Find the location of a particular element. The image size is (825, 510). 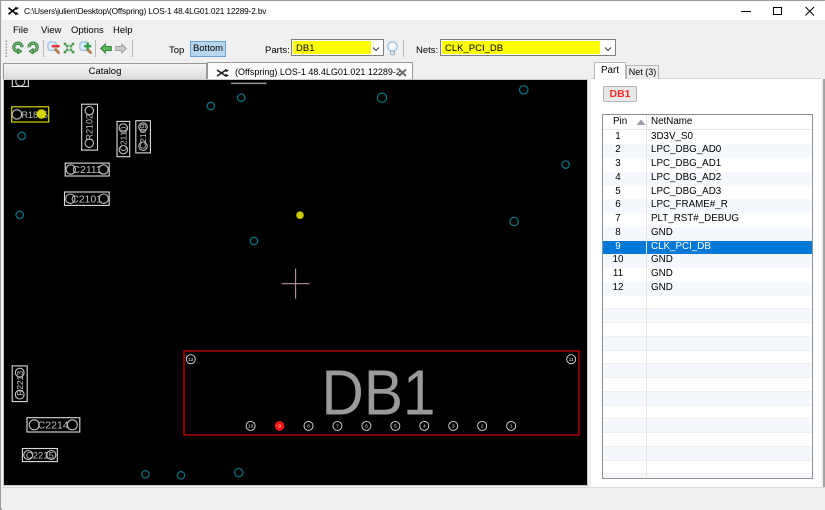

svg-text: R2102 is located at coordinates (90, 127).